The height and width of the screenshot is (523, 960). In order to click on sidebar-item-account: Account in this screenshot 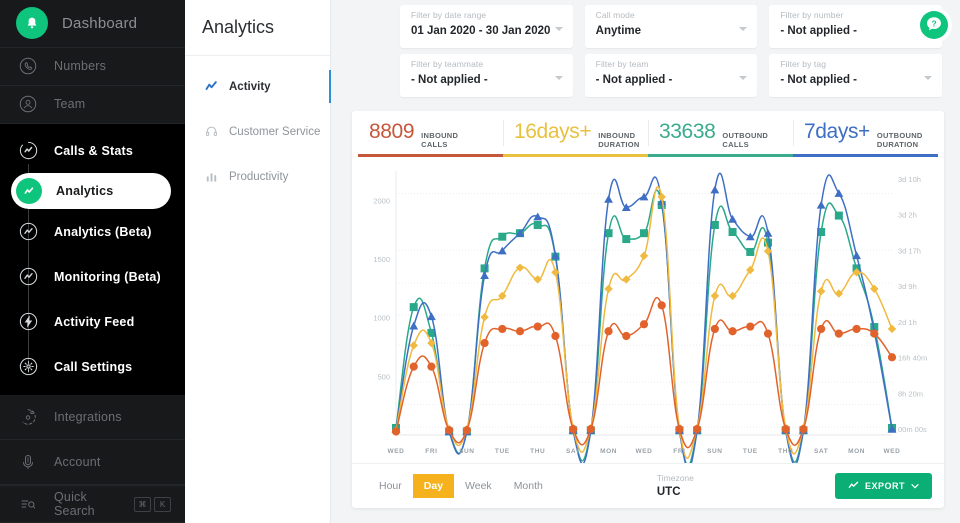, I will do `click(92, 462)`.